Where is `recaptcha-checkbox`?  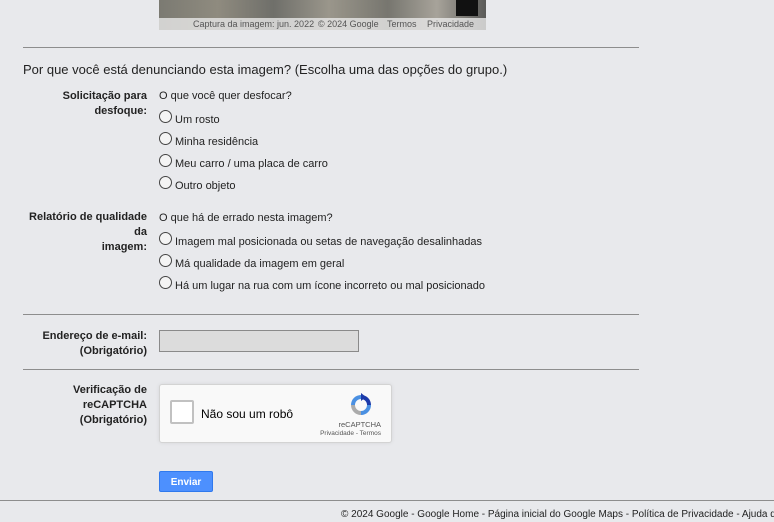 recaptcha-checkbox is located at coordinates (182, 412).